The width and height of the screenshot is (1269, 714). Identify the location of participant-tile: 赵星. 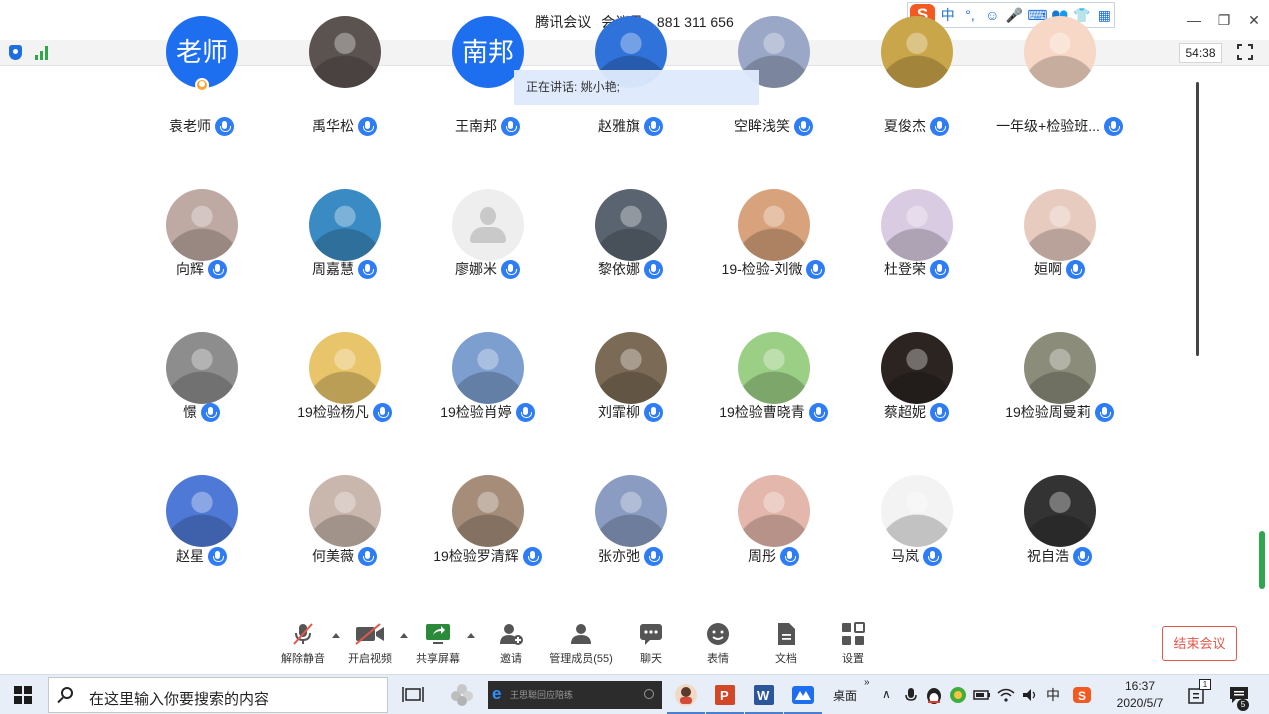
(201, 300).